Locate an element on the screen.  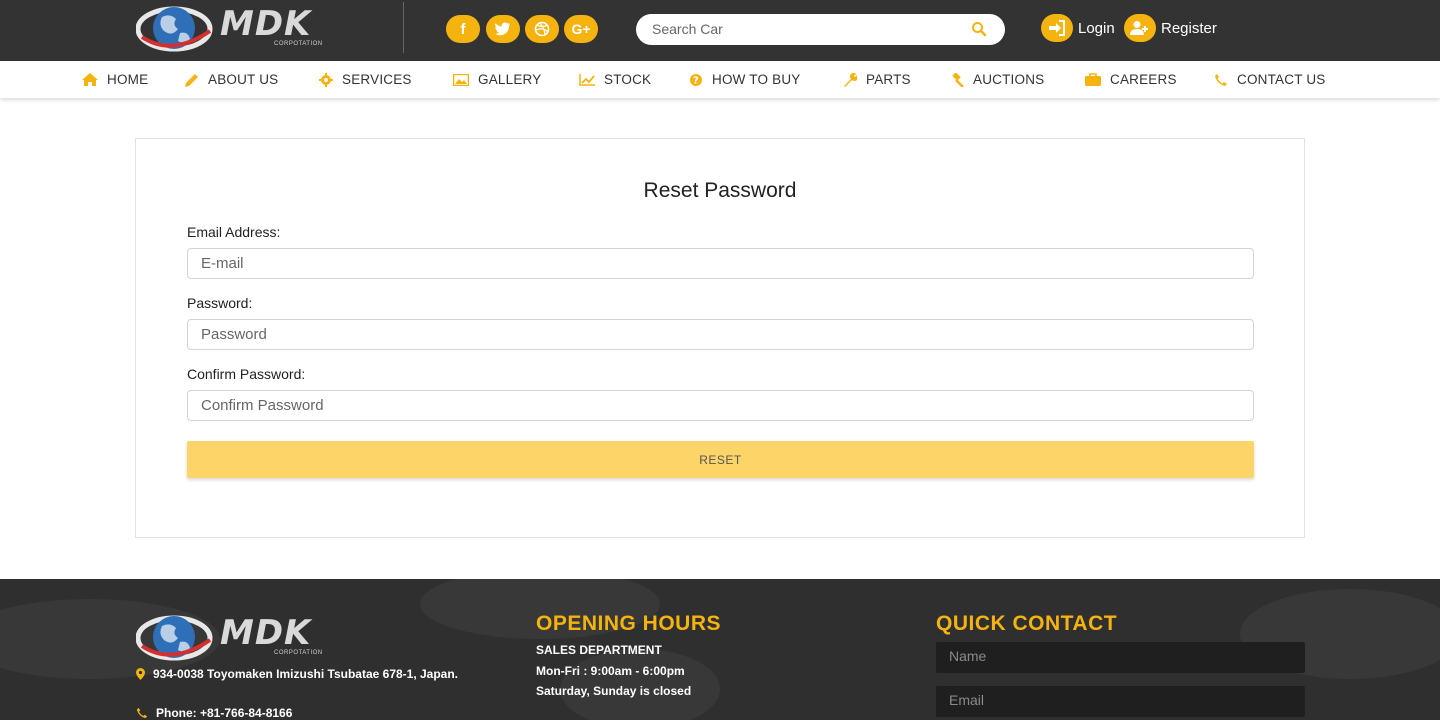
nav-label: HOME is located at coordinates (128, 79).